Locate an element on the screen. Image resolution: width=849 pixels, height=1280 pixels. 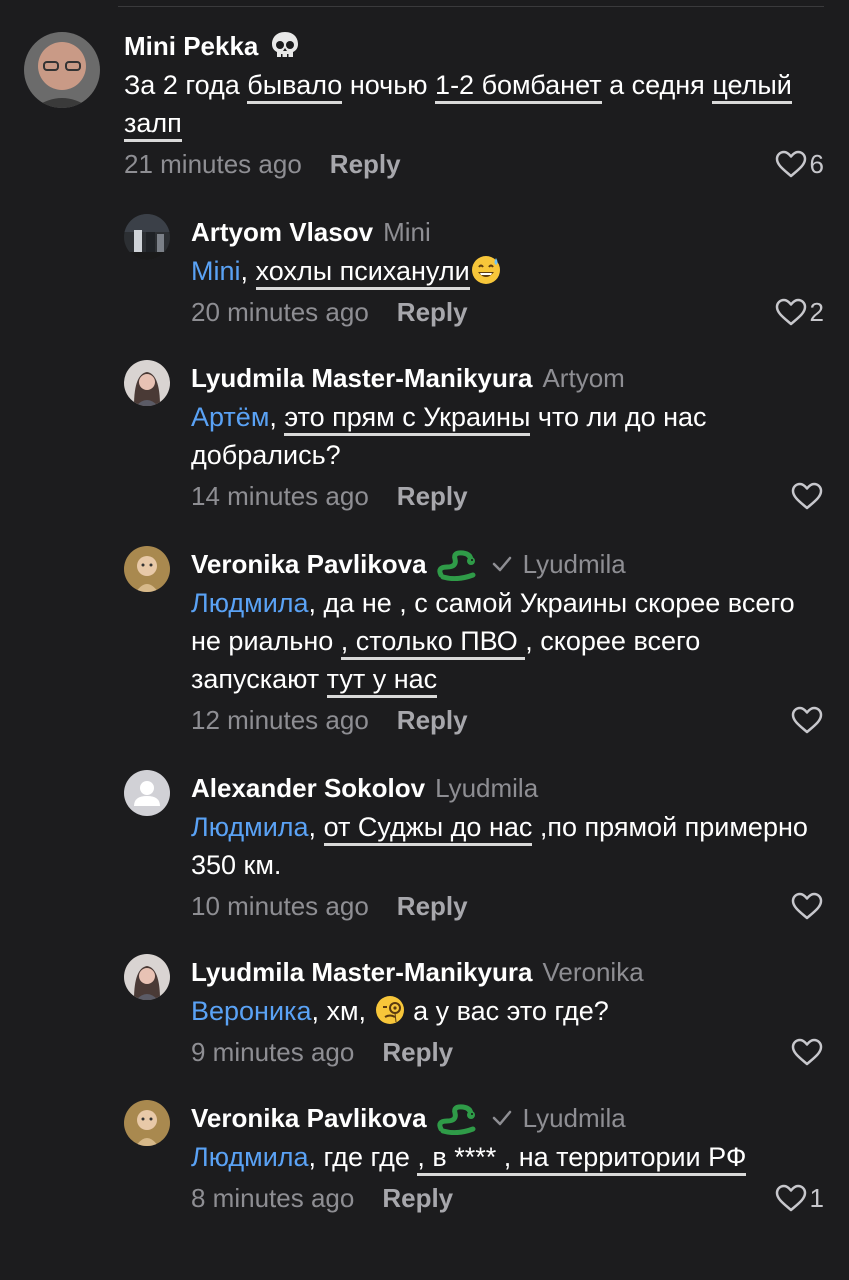
mention-link: Вероника is located at coordinates (251, 1011).